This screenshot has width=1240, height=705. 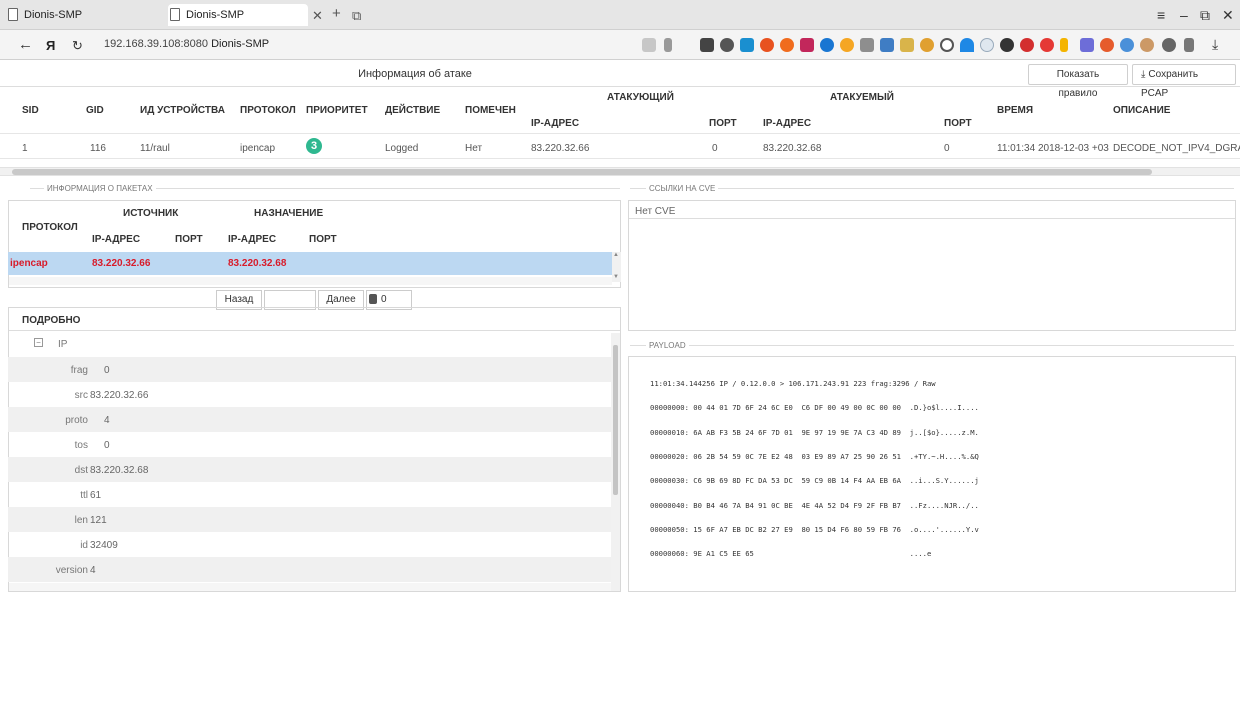 I want to click on details-scrollbar, so click(x=615, y=462).